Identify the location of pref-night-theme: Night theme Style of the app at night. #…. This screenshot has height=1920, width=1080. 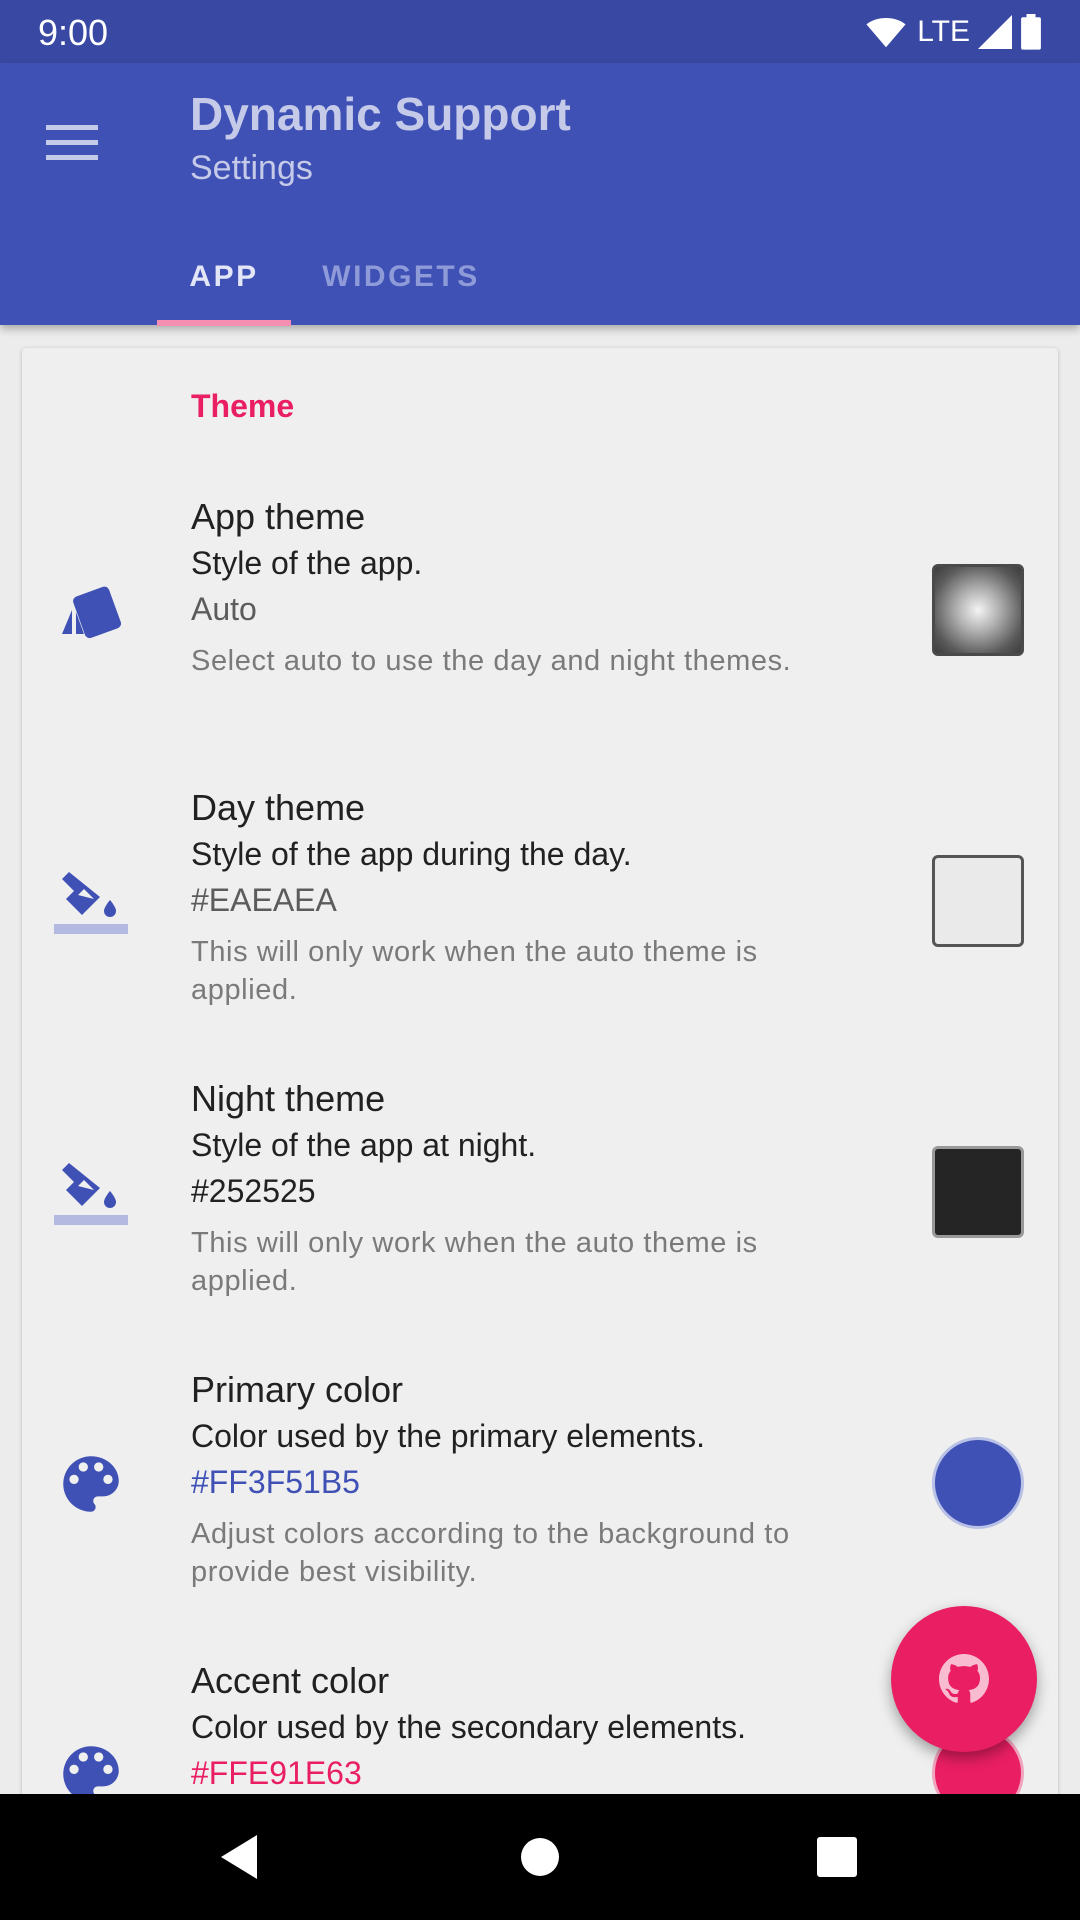
(521, 1188).